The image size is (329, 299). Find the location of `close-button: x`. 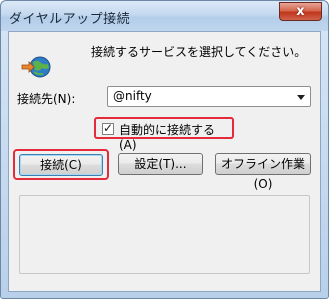

close-button: x is located at coordinates (300, 11).